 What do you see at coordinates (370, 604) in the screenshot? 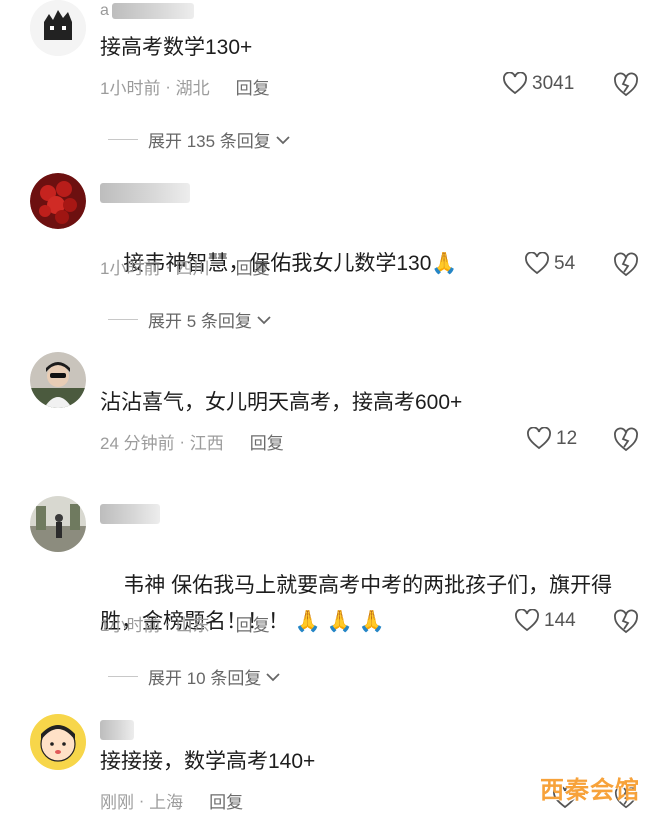
I see `comment-text: 韦神 保佑我马上就要高考中考的两批孩子们，旗开得胜，金榜题名！！！ 🙏 🙏 🙏` at bounding box center [370, 604].